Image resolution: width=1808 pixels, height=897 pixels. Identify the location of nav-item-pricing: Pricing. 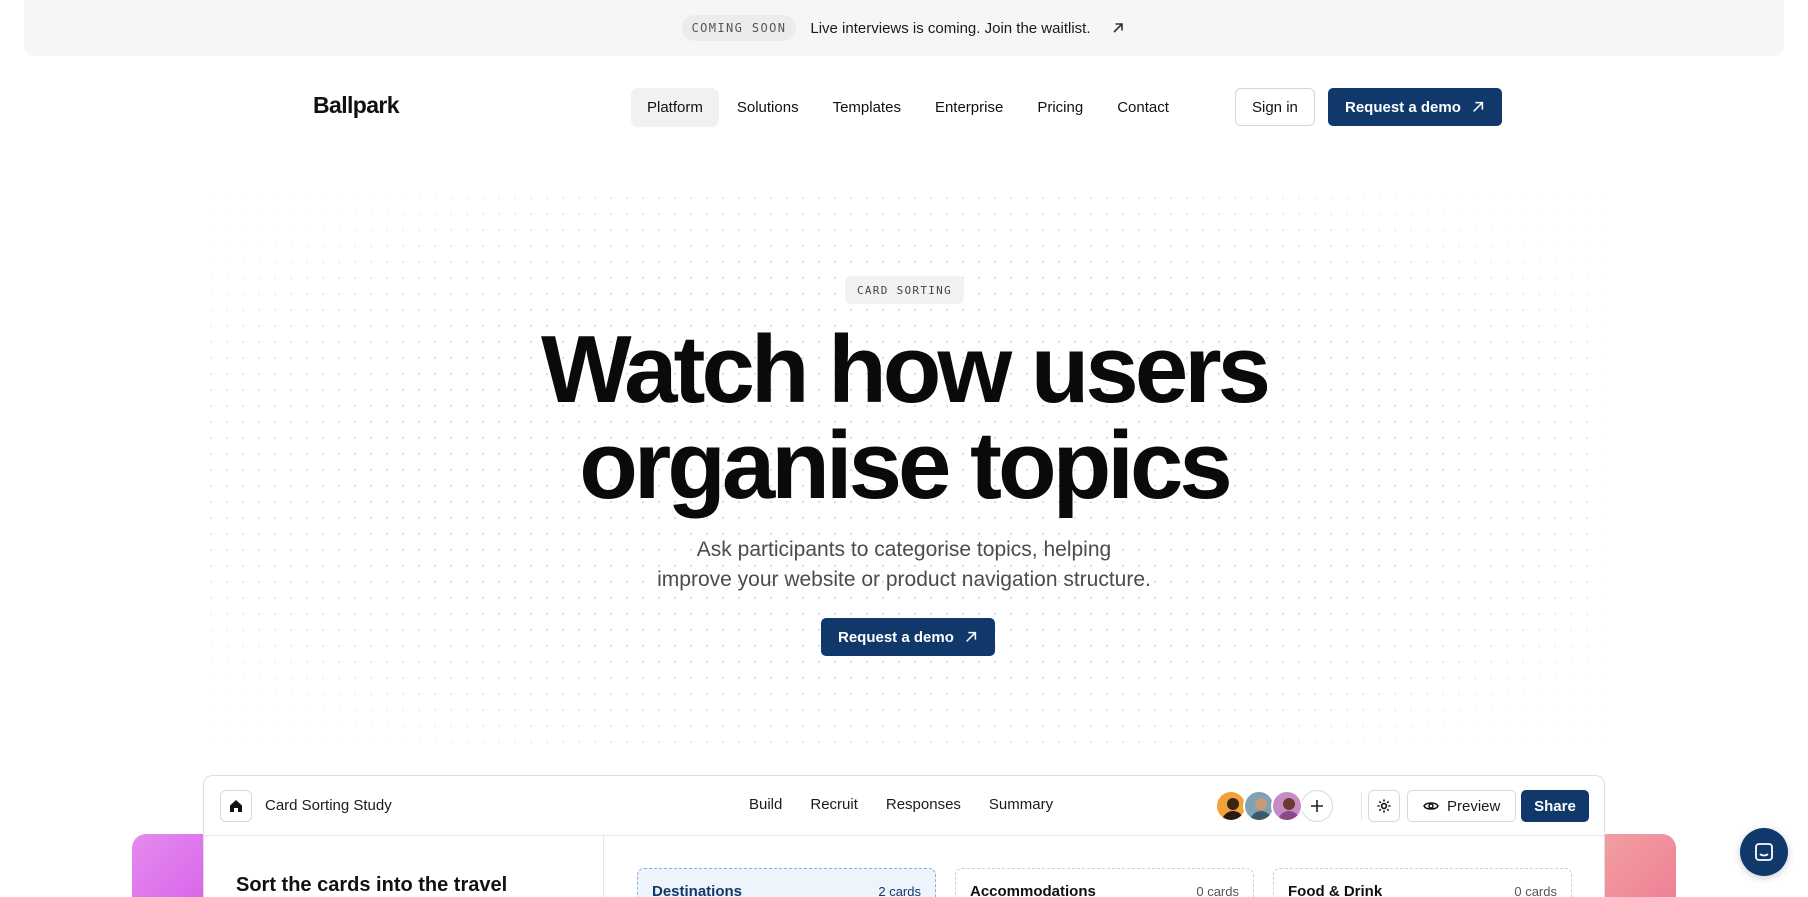
(1060, 107).